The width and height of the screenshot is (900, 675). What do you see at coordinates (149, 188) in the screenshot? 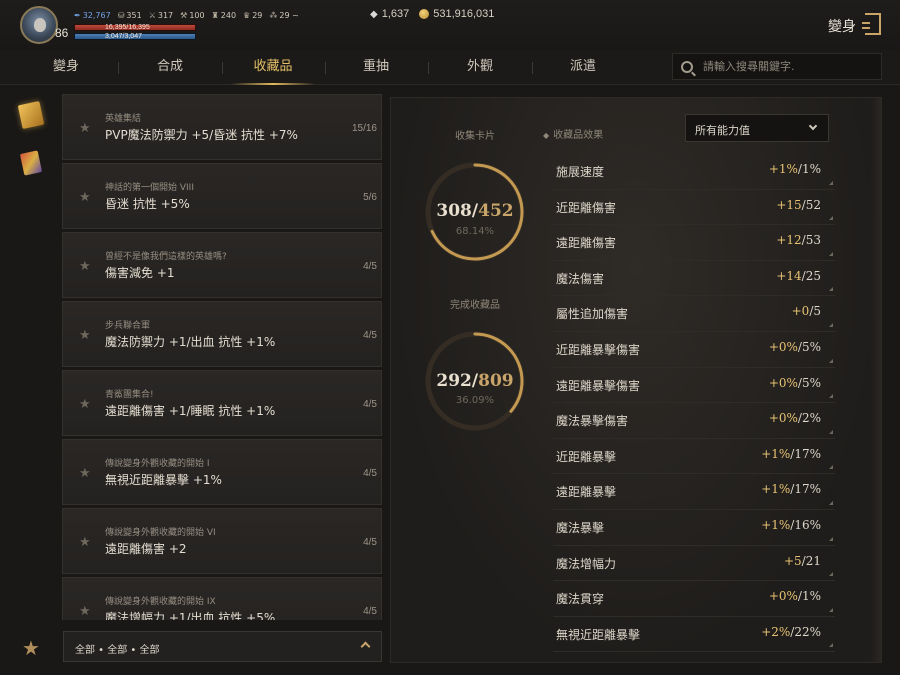
I see `collection-name: 神話的第一個開始 VIII` at bounding box center [149, 188].